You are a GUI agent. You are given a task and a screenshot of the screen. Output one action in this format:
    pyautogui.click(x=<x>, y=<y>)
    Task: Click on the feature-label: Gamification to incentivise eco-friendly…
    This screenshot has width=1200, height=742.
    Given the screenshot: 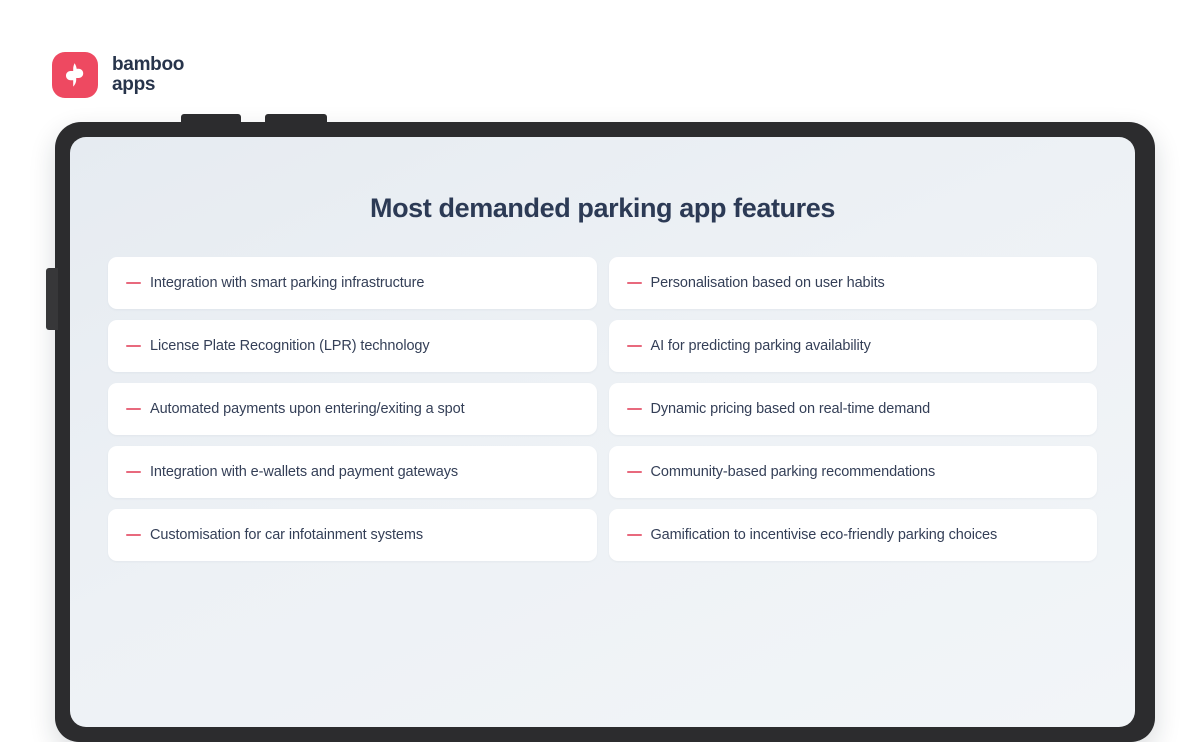 What is the action you would take?
    pyautogui.click(x=824, y=535)
    